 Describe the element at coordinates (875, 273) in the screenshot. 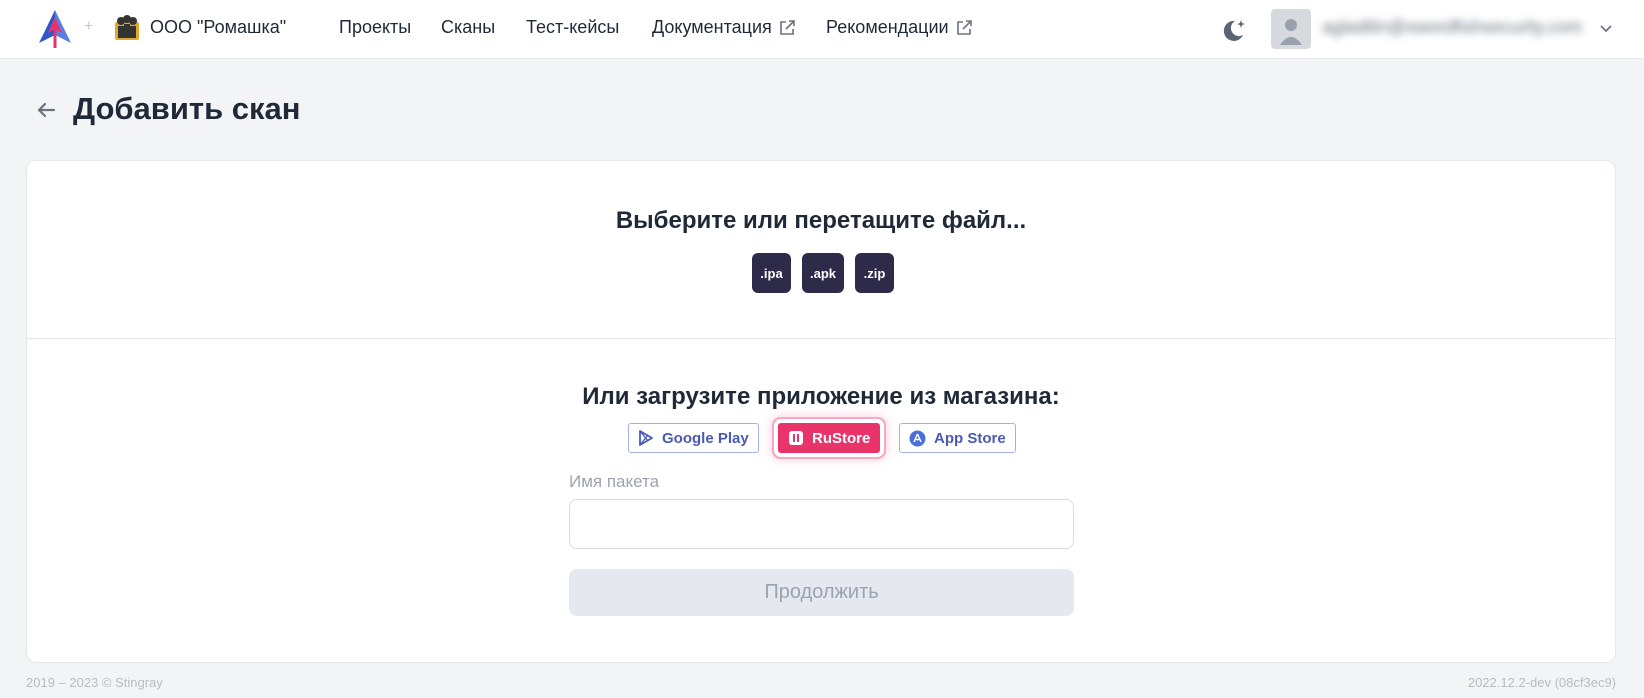

I see `extension-chip-zip: .zip` at that location.